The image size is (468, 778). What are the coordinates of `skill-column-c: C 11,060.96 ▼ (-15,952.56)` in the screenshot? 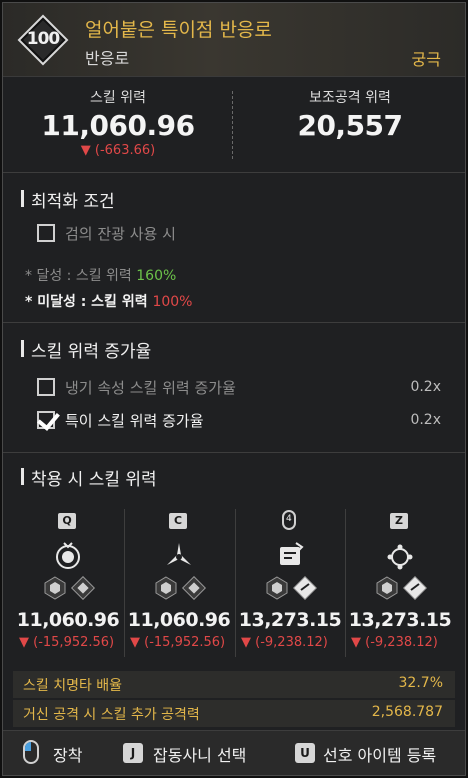 It's located at (179, 583).